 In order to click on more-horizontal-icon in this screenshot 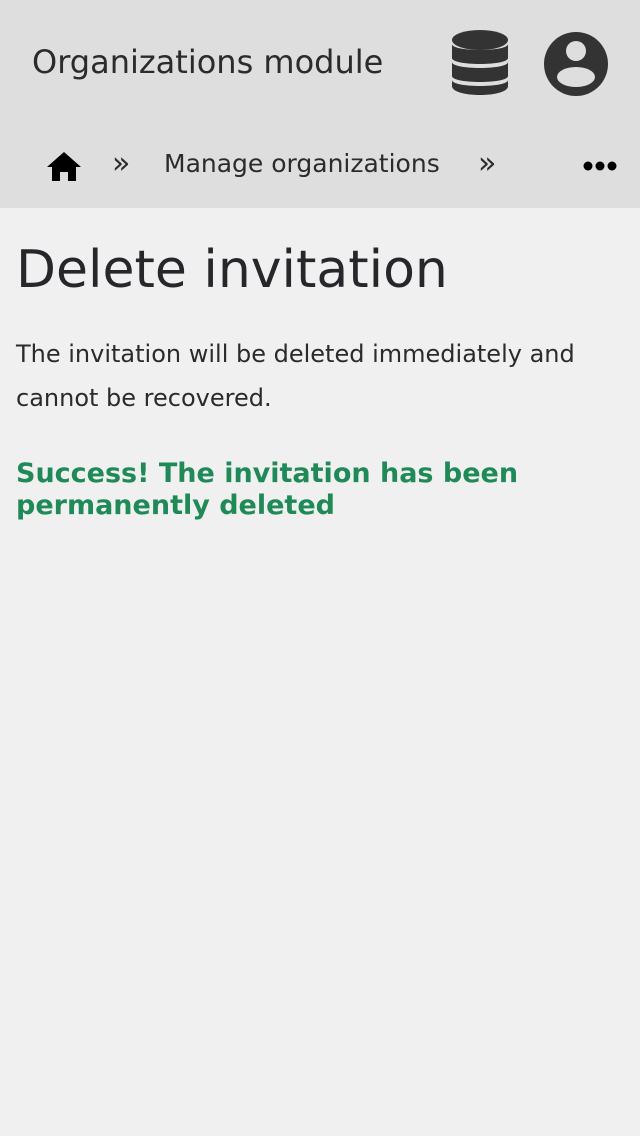, I will do `click(600, 166)`.